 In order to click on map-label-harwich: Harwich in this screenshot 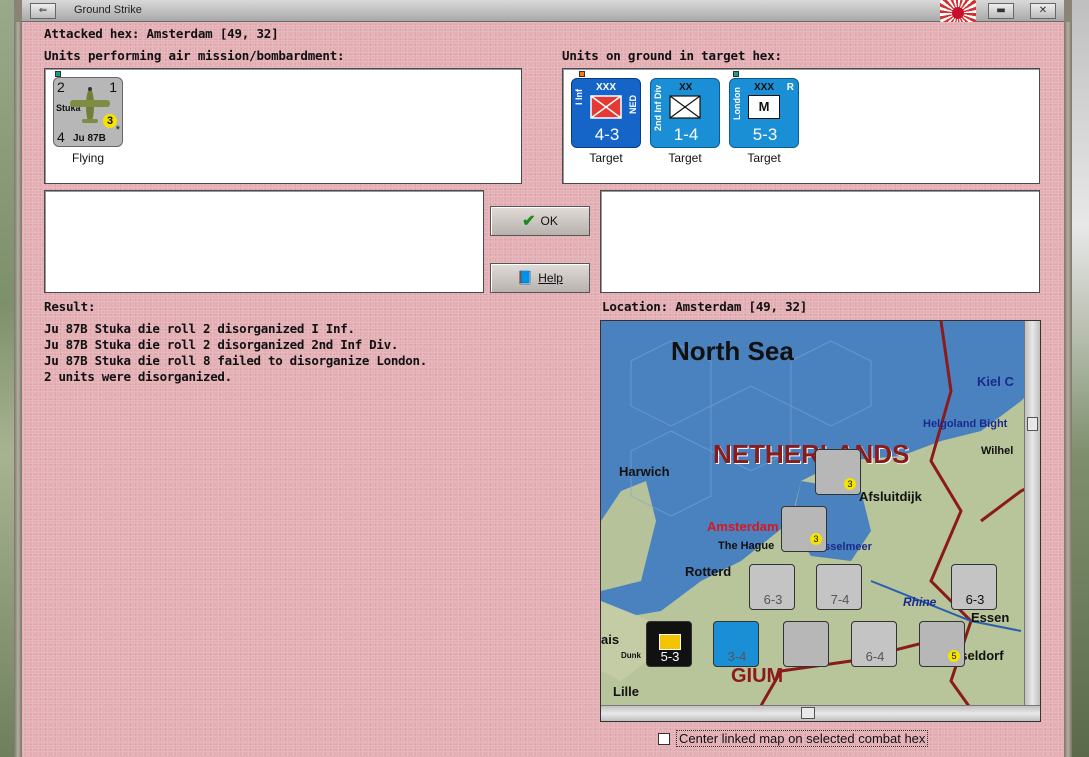, I will do `click(644, 471)`.